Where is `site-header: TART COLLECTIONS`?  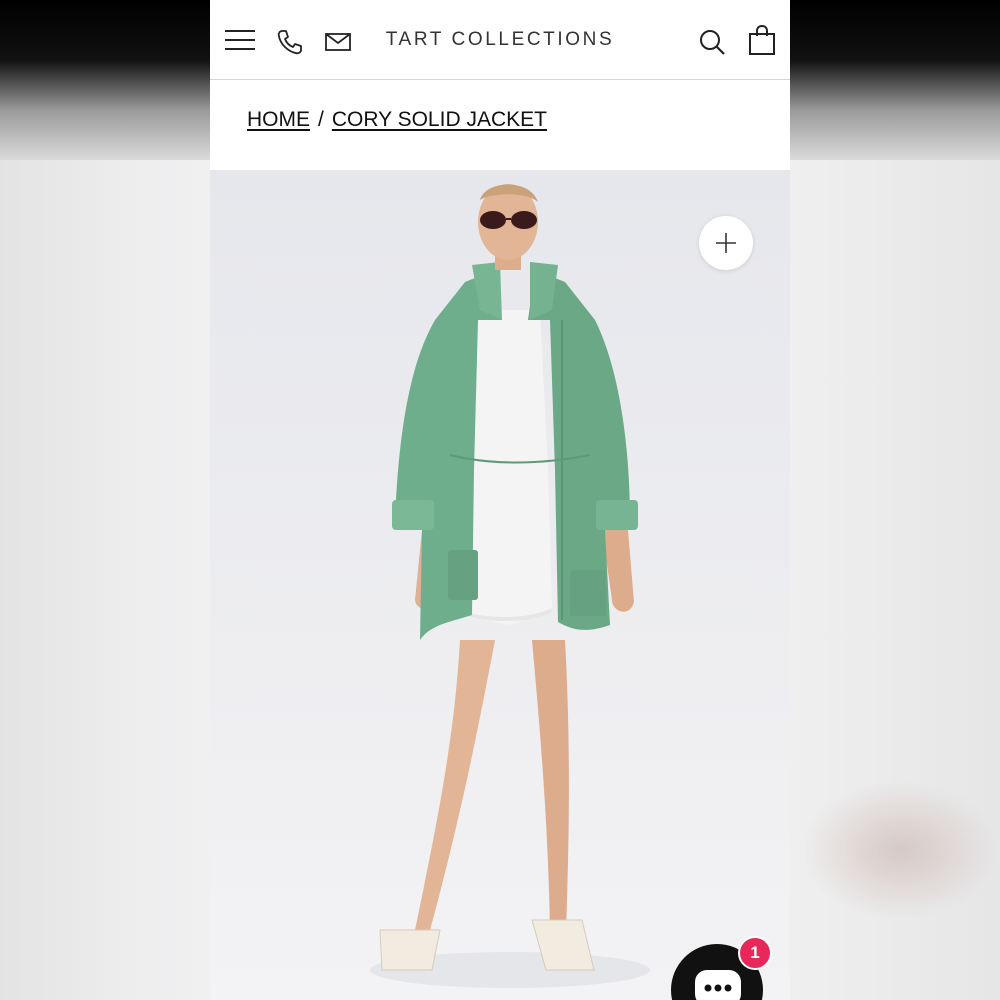 site-header: TART COLLECTIONS is located at coordinates (500, 40).